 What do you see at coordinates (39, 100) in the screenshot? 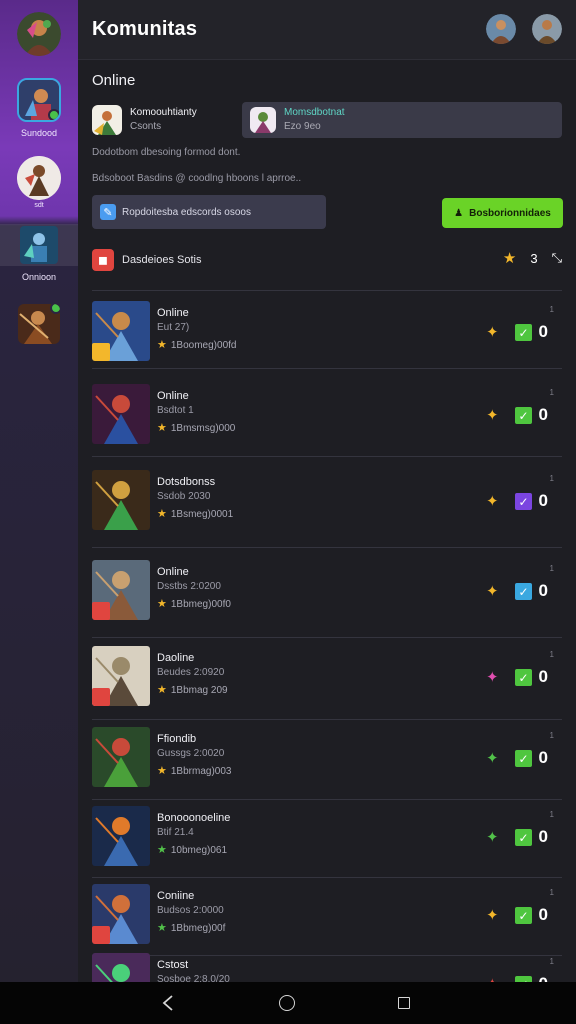
I see `hero-square-icon` at bounding box center [39, 100].